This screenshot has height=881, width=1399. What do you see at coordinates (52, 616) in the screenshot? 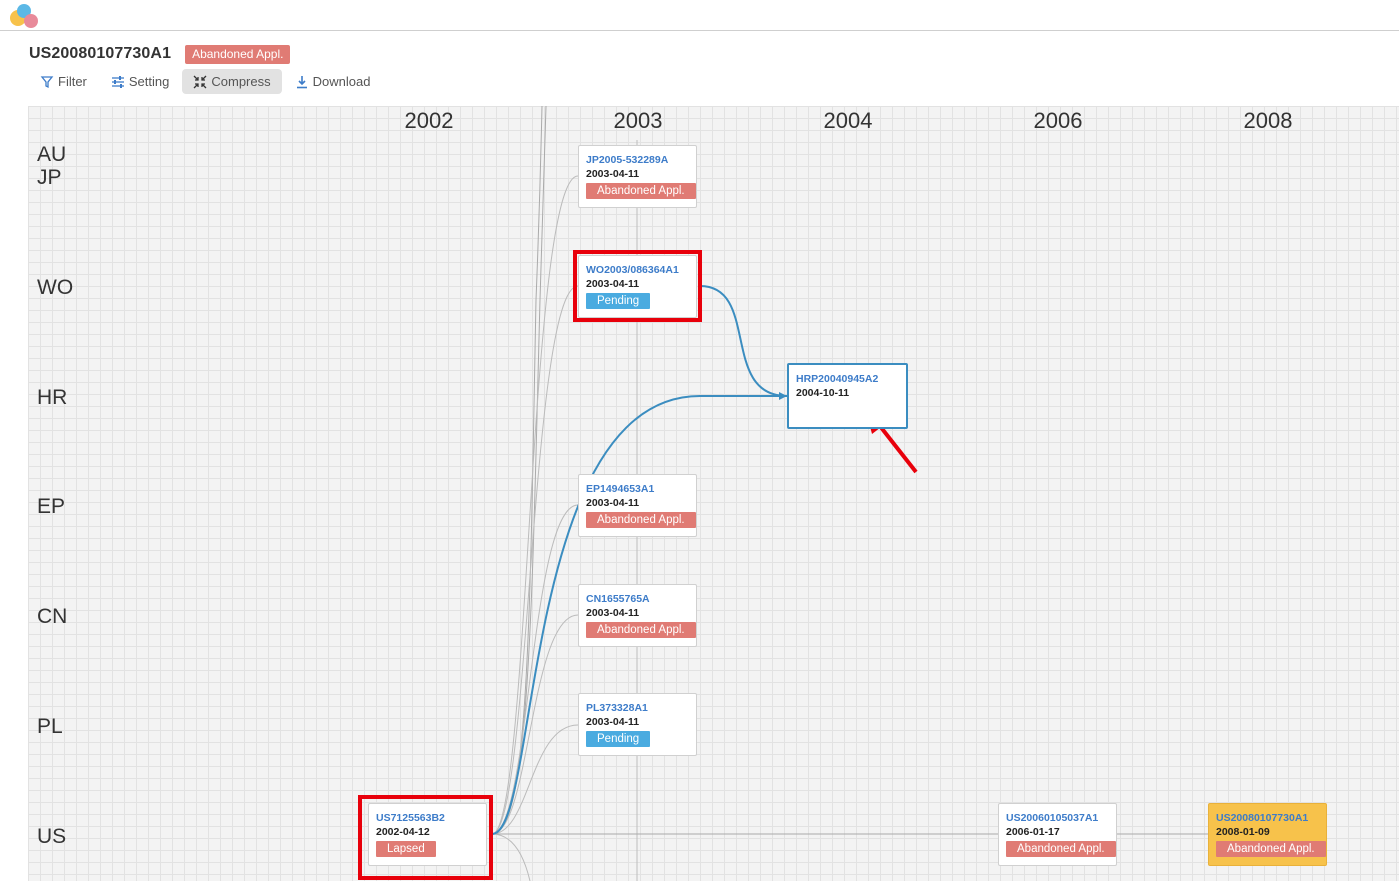
I see `country-label-cn: CN` at bounding box center [52, 616].